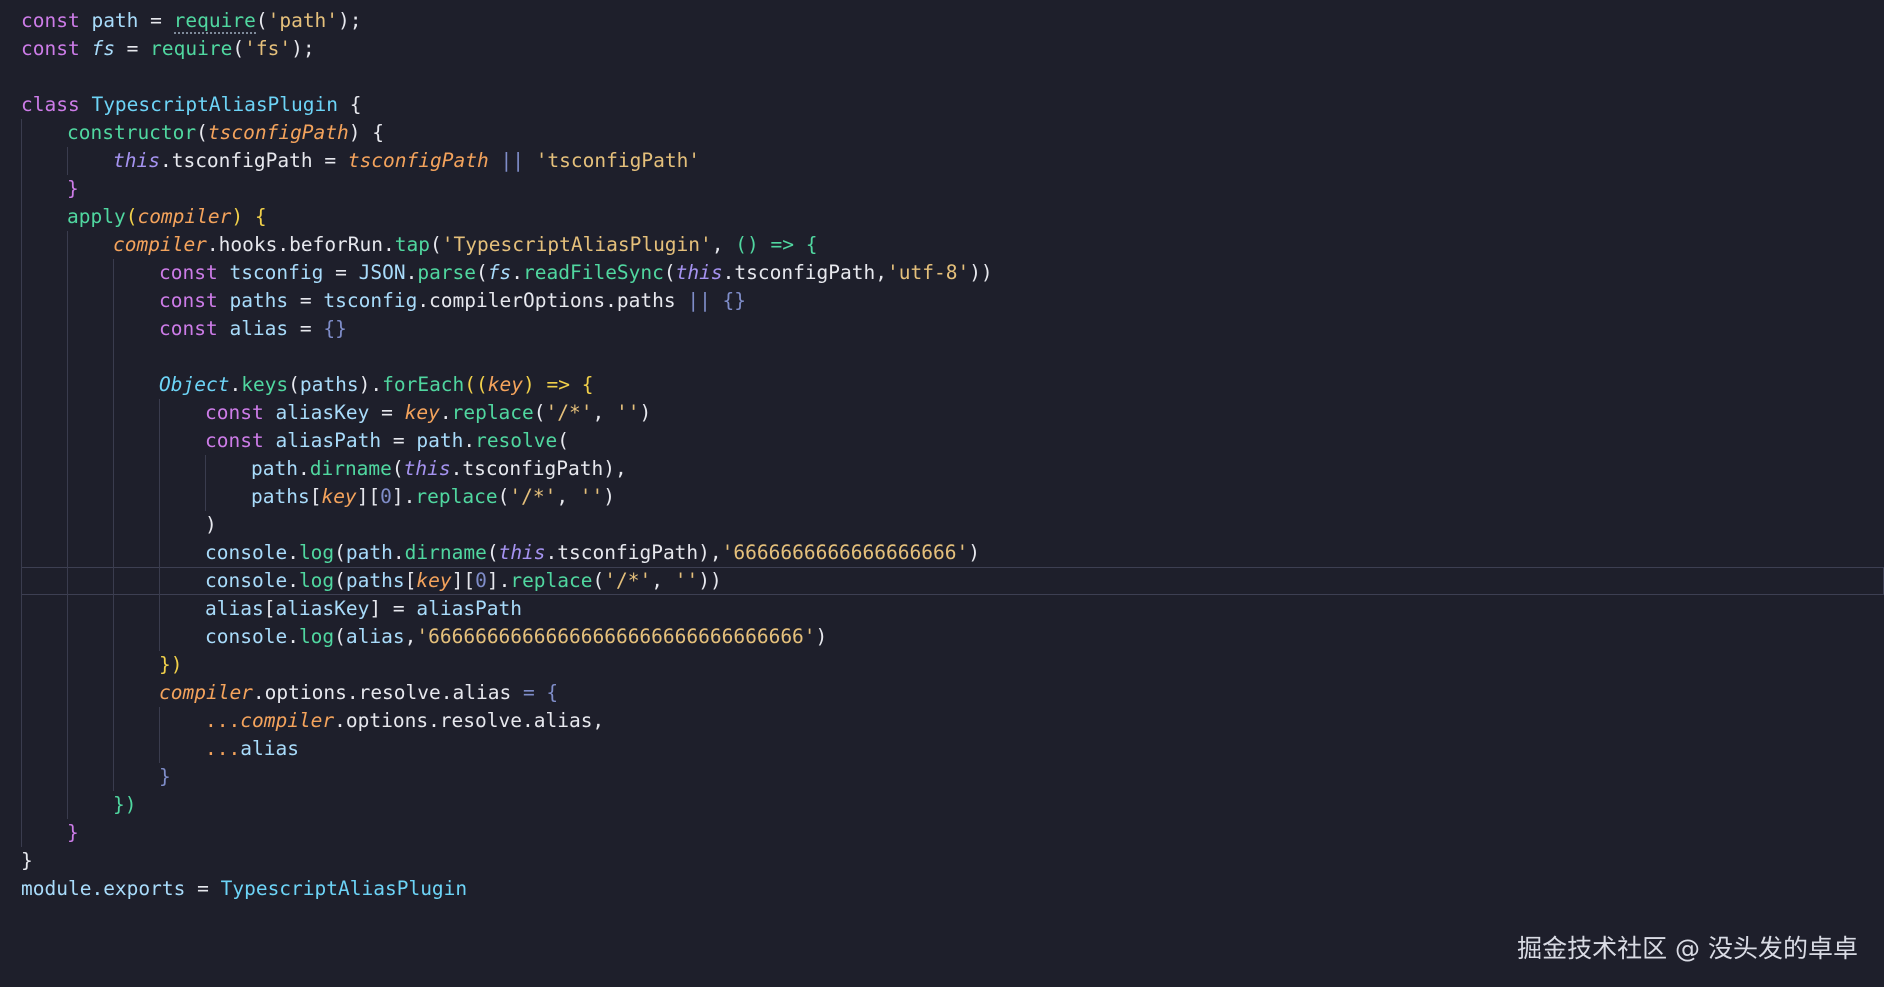  I want to click on code-line: const fs = require('fs');, so click(168, 49).